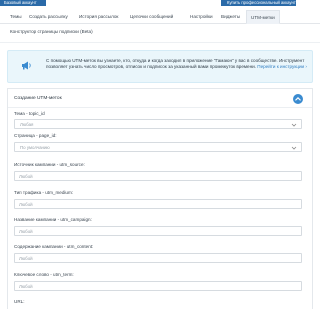  Describe the element at coordinates (54, 246) in the screenshot. I see `utm-content-label: Содержание кампании - utm_content:` at that location.